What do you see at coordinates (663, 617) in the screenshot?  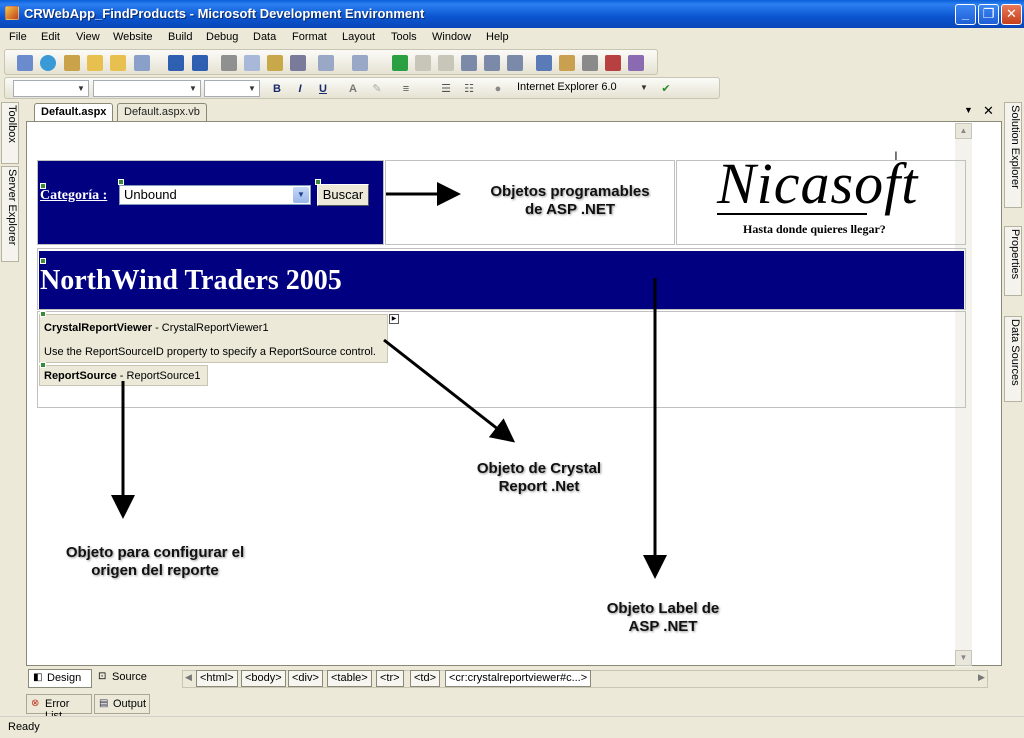 I see `note-label: Objeto Label de ASP .NET` at bounding box center [663, 617].